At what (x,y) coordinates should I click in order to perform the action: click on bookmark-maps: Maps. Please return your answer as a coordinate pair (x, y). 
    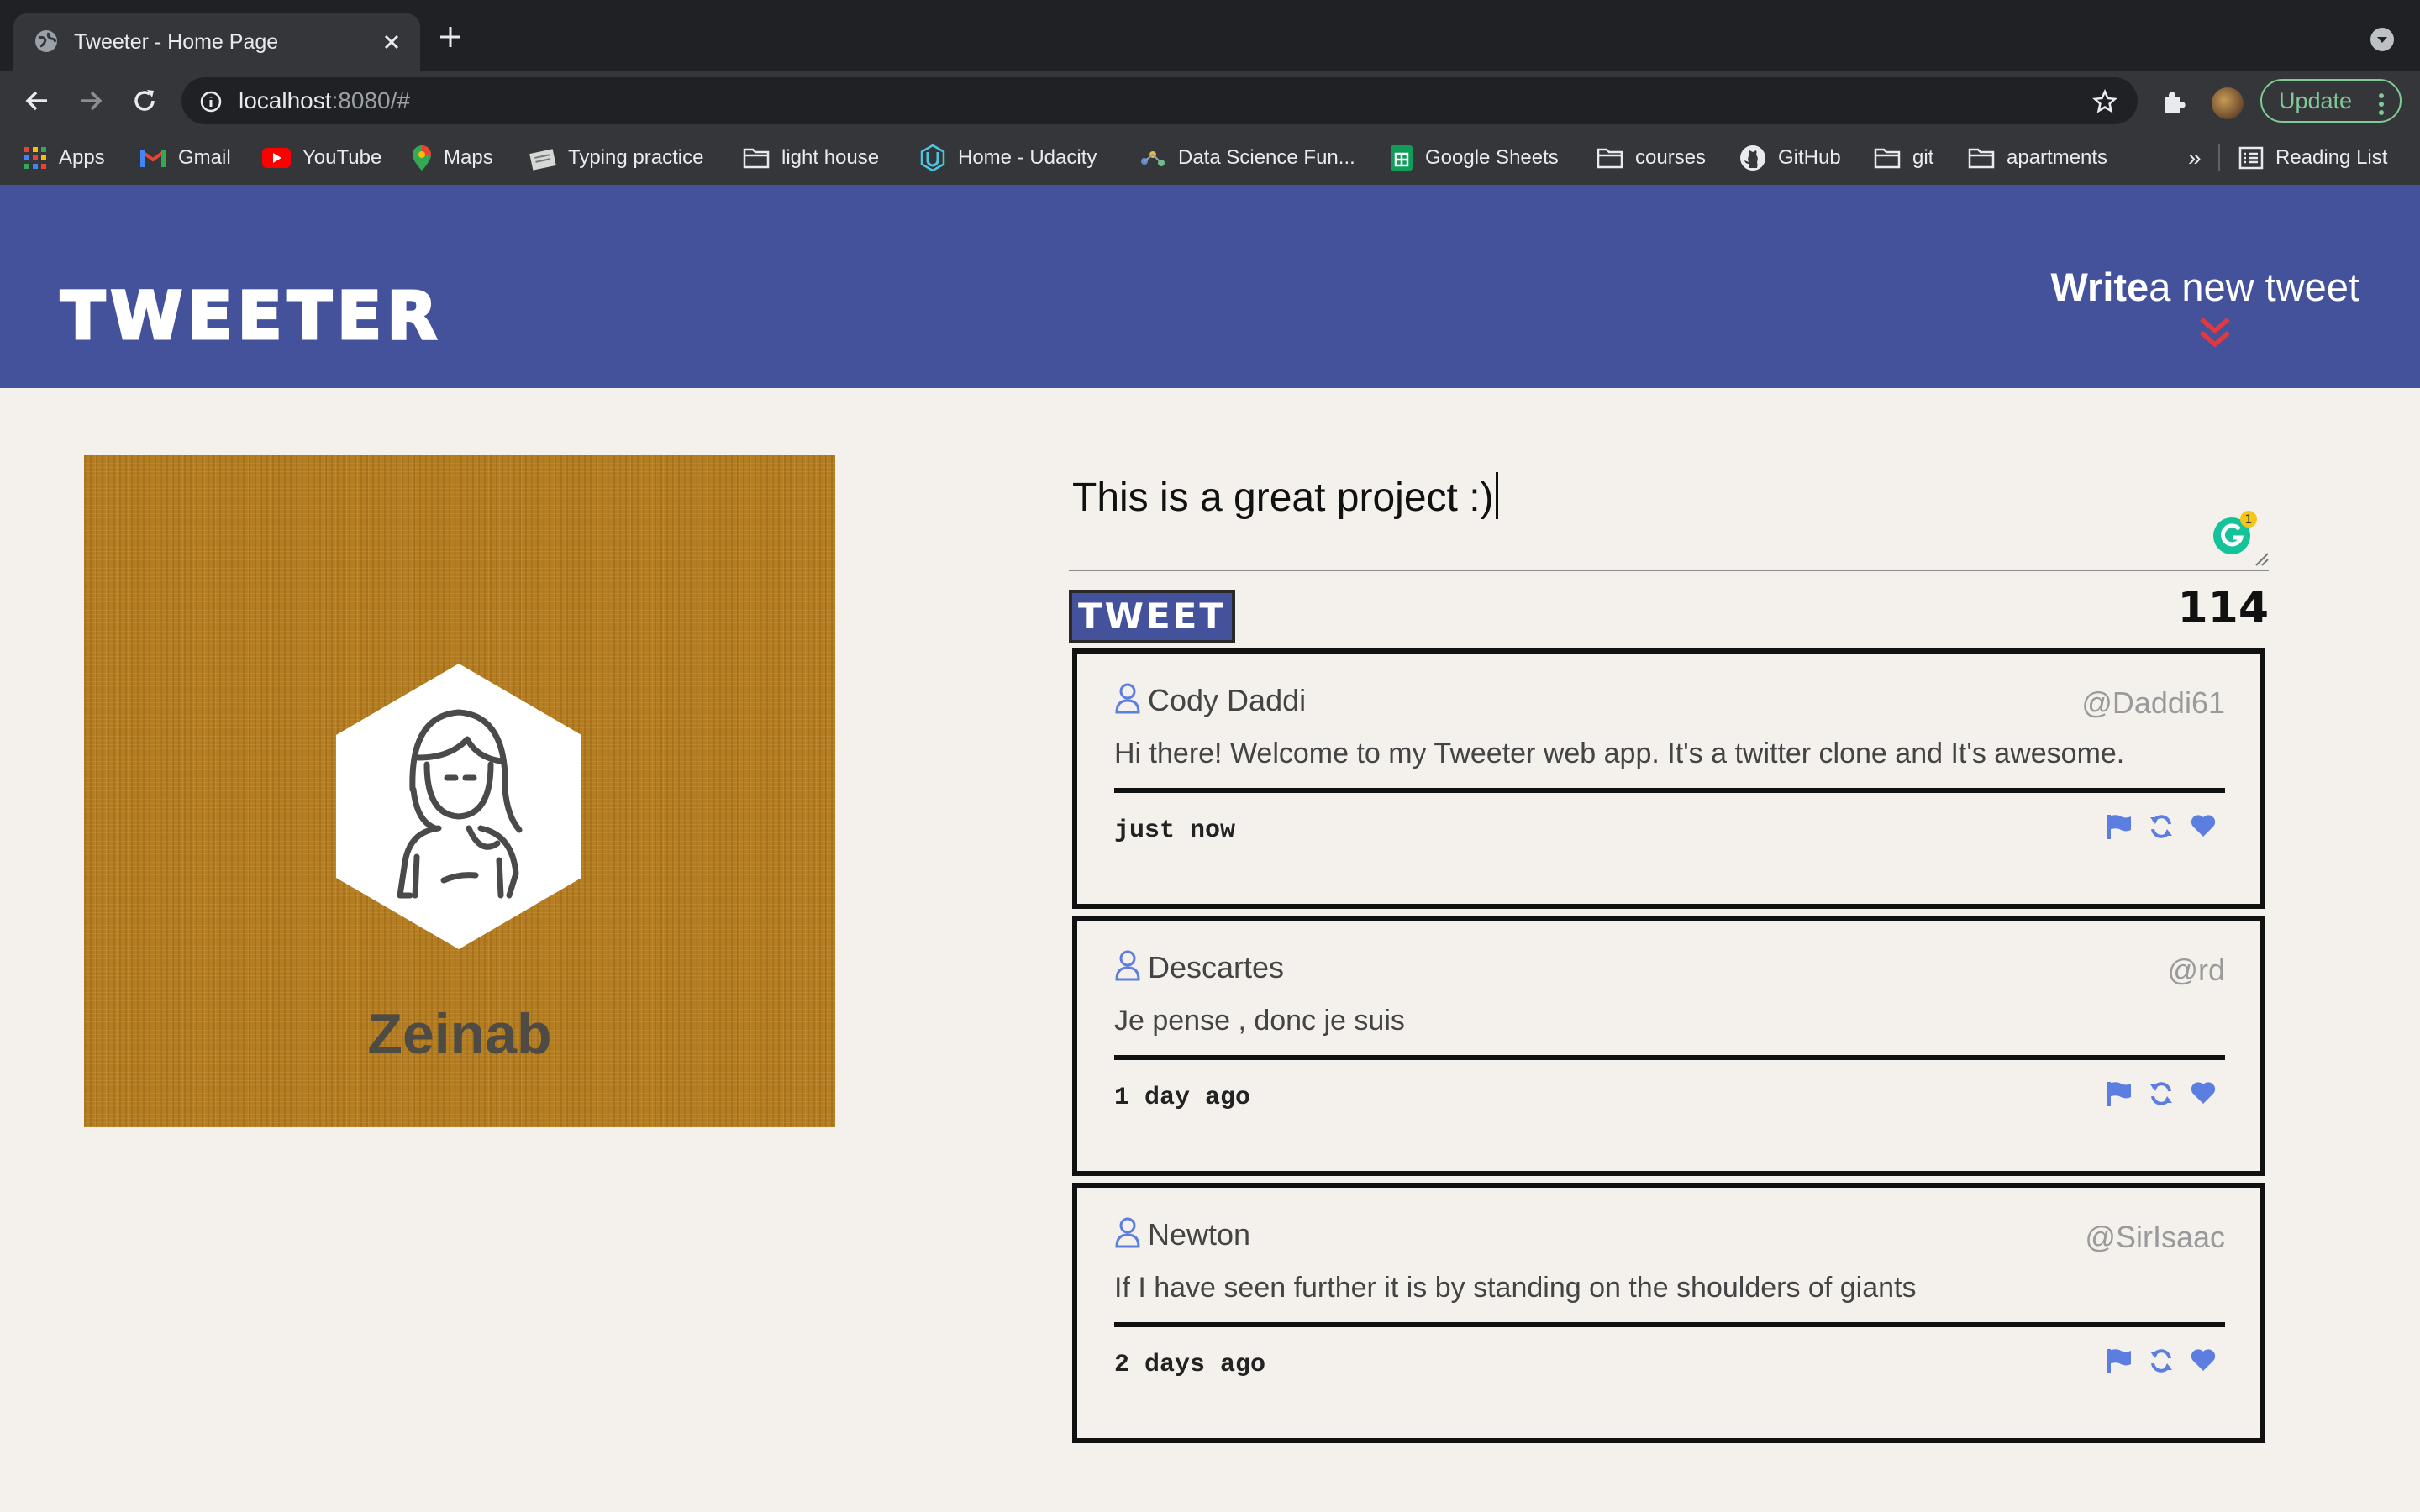
    Looking at the image, I should click on (452, 158).